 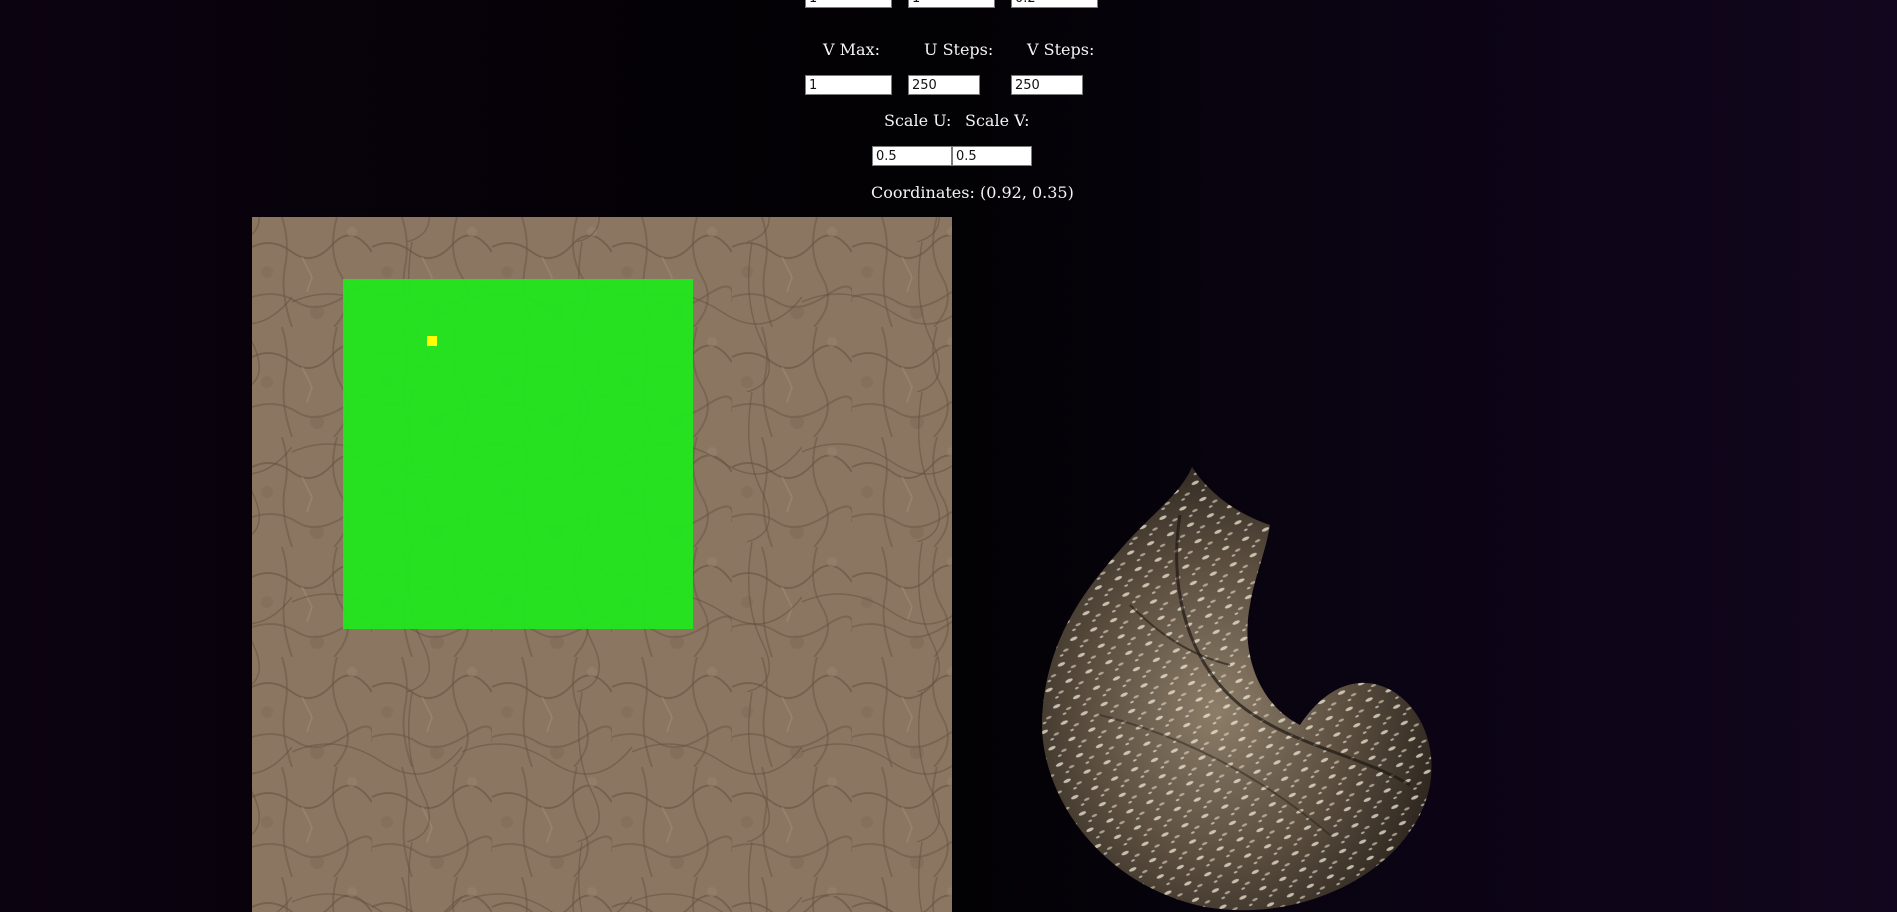 I want to click on scale-v-input, so click(x=992, y=156).